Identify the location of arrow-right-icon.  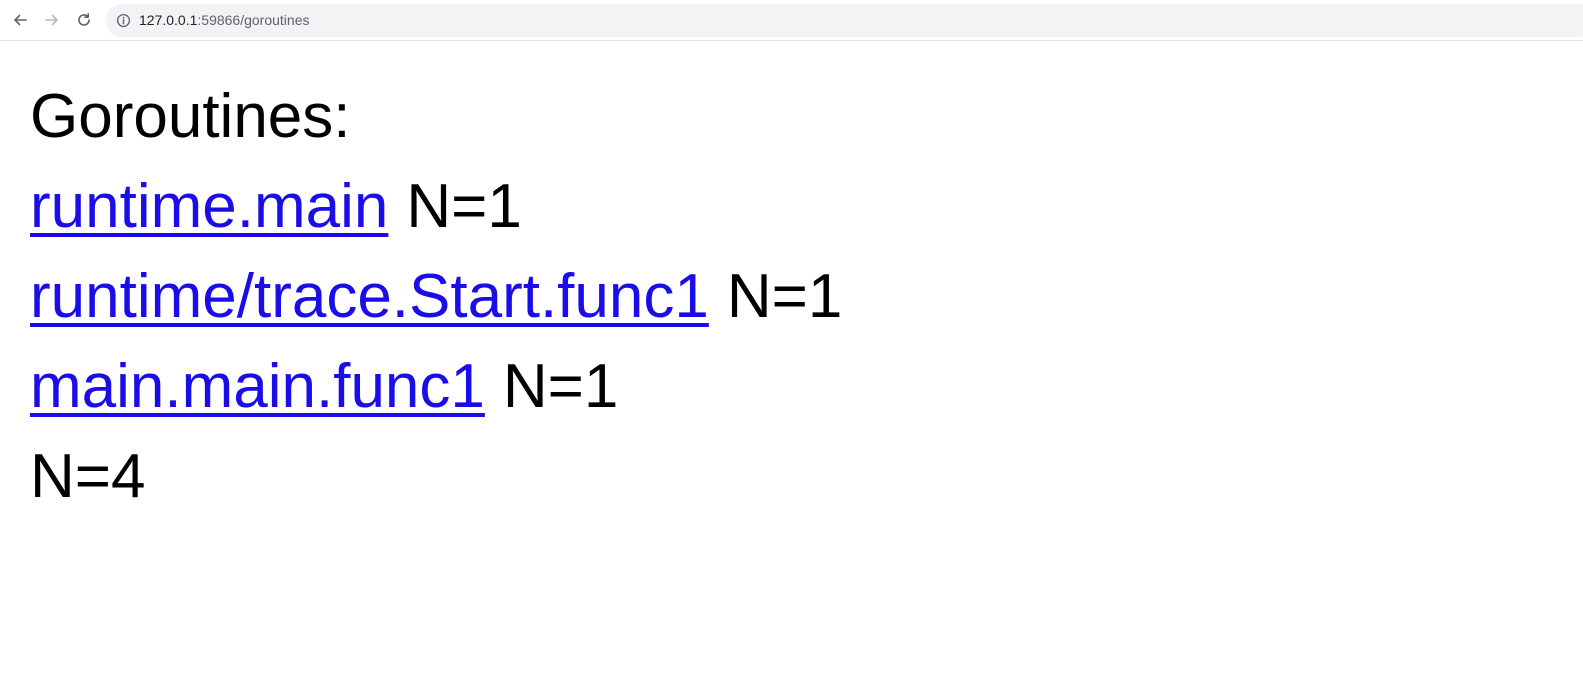
(51, 20).